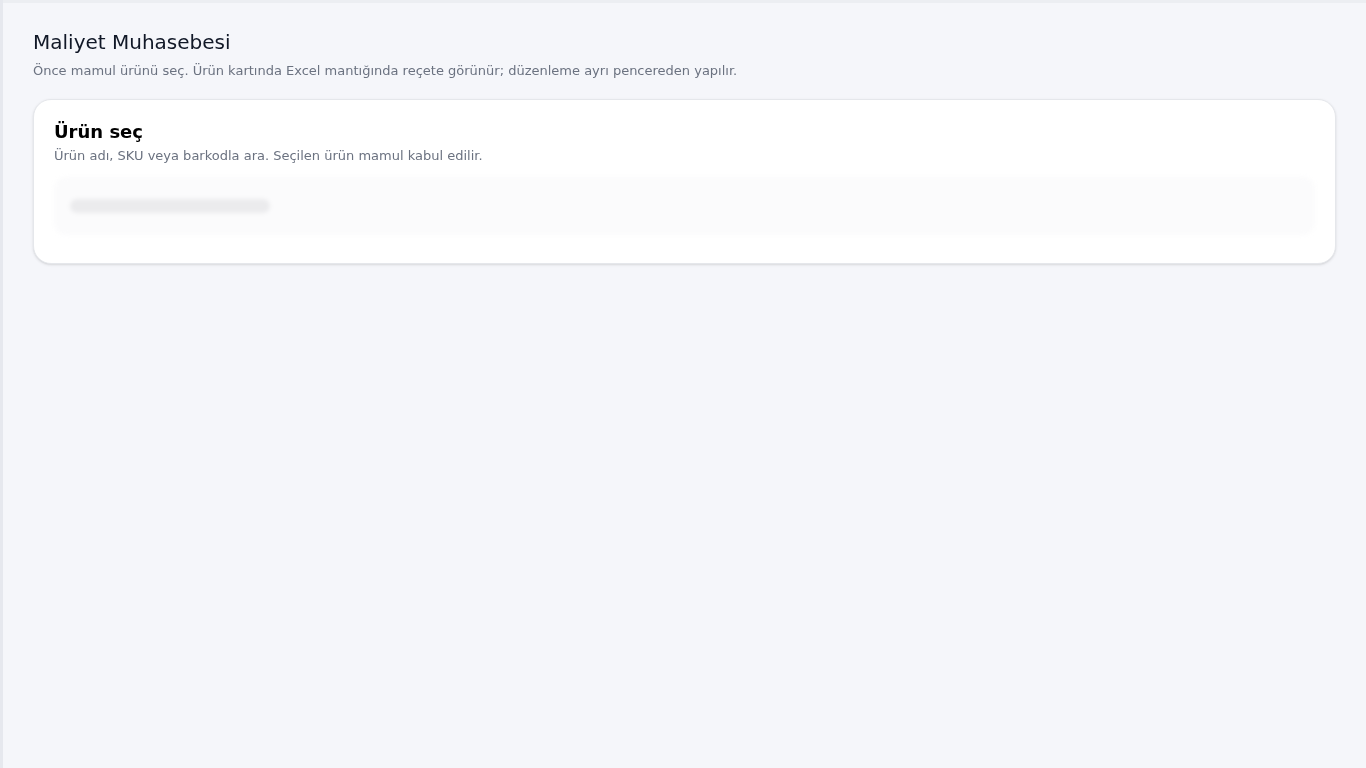  I want to click on page-title: Maliyet Muhasebesi, so click(132, 42).